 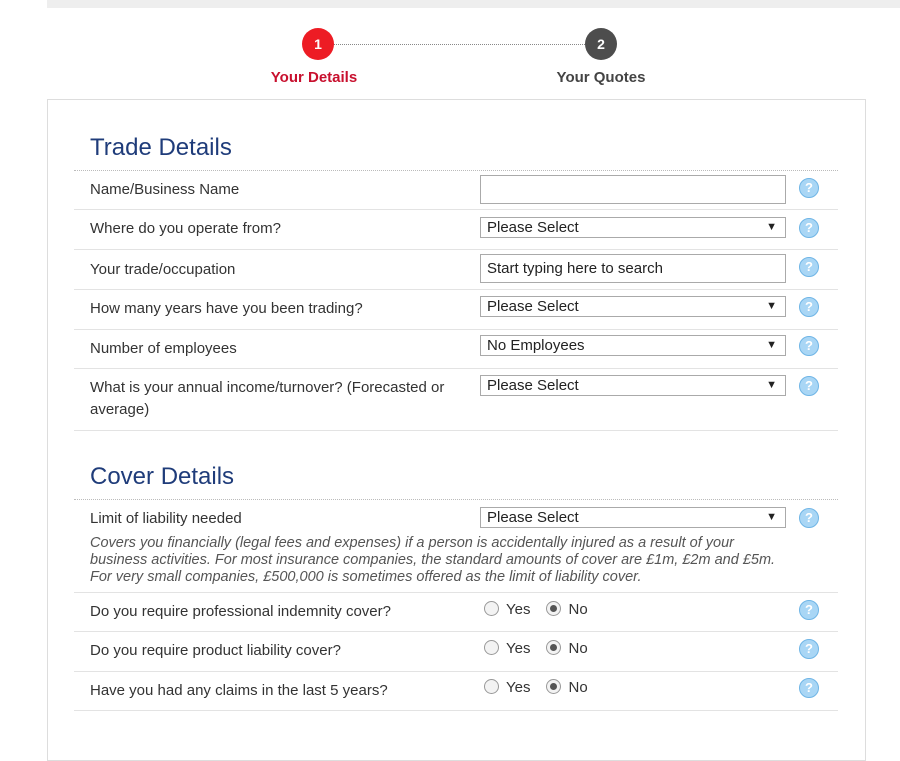 What do you see at coordinates (226, 308) in the screenshot?
I see `years-label: How many years have you been trading?` at bounding box center [226, 308].